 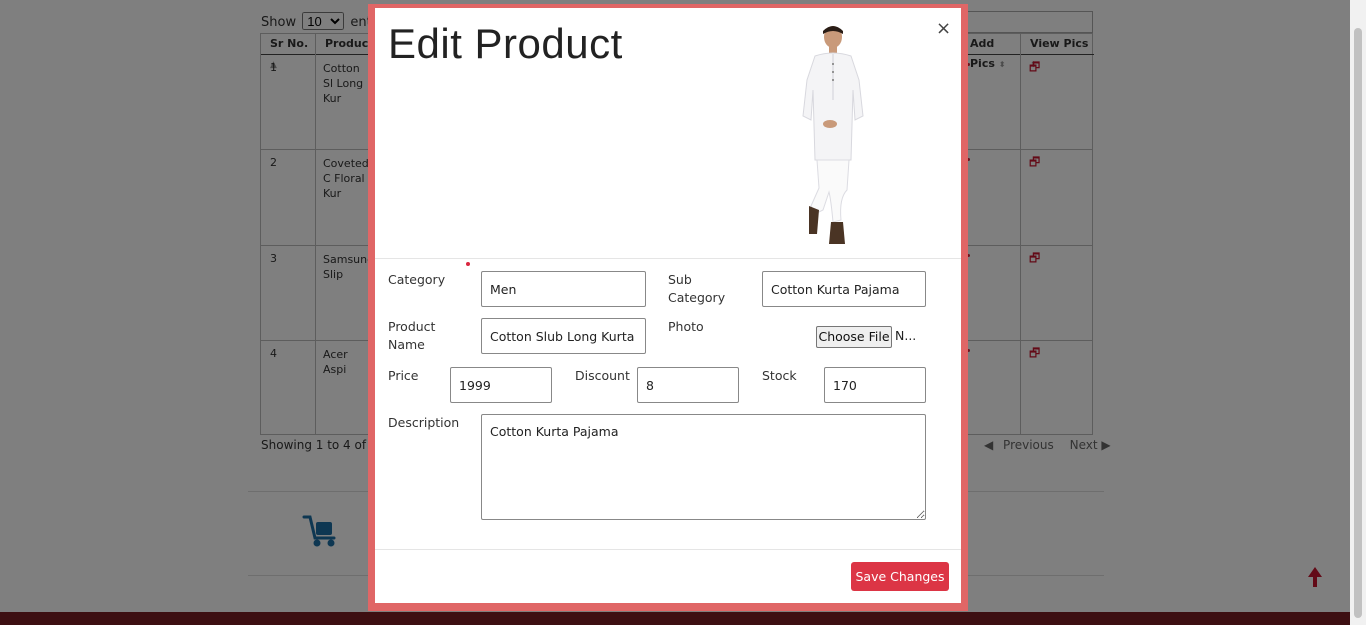 I want to click on product-name-label: Product Name, so click(x=412, y=335).